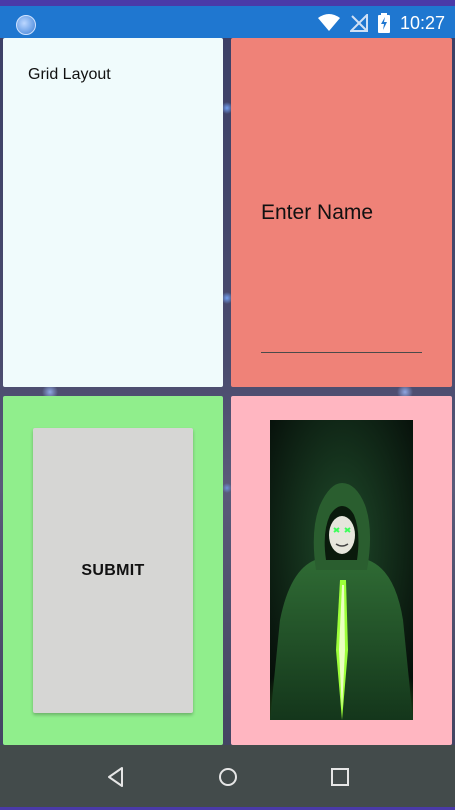 The height and width of the screenshot is (810, 455). I want to click on status-icons: 10:27, so click(381, 23).